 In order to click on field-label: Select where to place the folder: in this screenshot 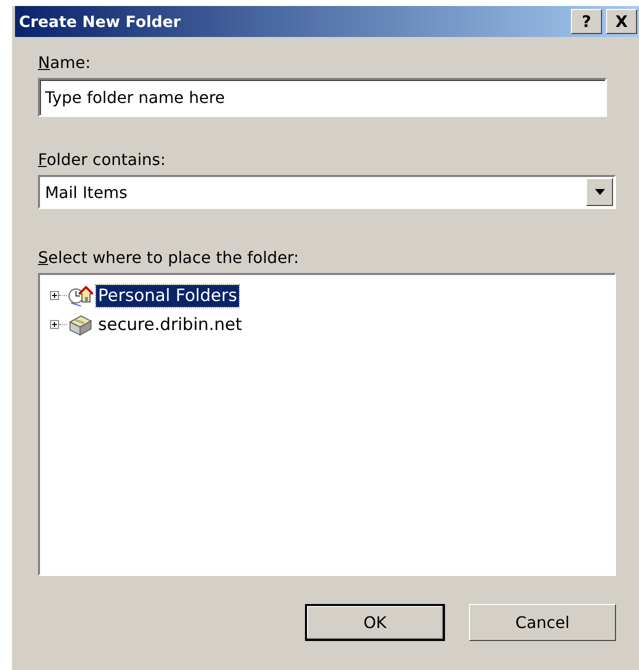, I will do `click(169, 258)`.